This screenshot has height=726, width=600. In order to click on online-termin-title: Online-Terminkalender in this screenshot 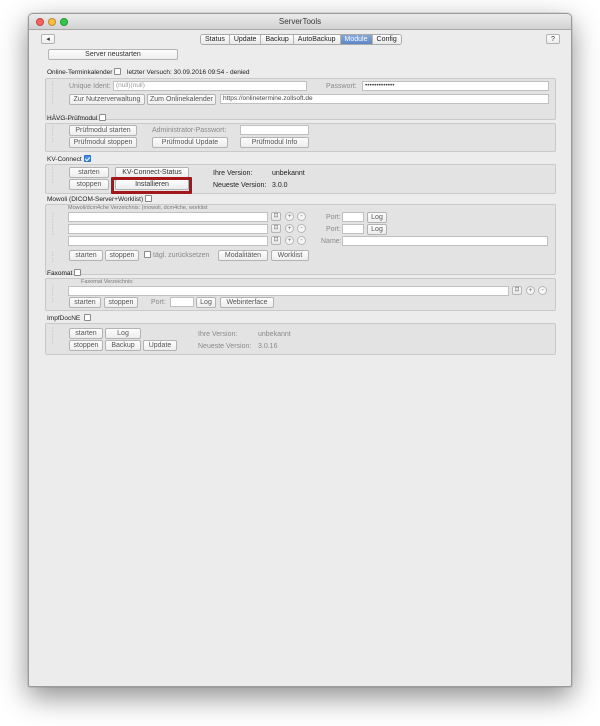, I will do `click(80, 72)`.